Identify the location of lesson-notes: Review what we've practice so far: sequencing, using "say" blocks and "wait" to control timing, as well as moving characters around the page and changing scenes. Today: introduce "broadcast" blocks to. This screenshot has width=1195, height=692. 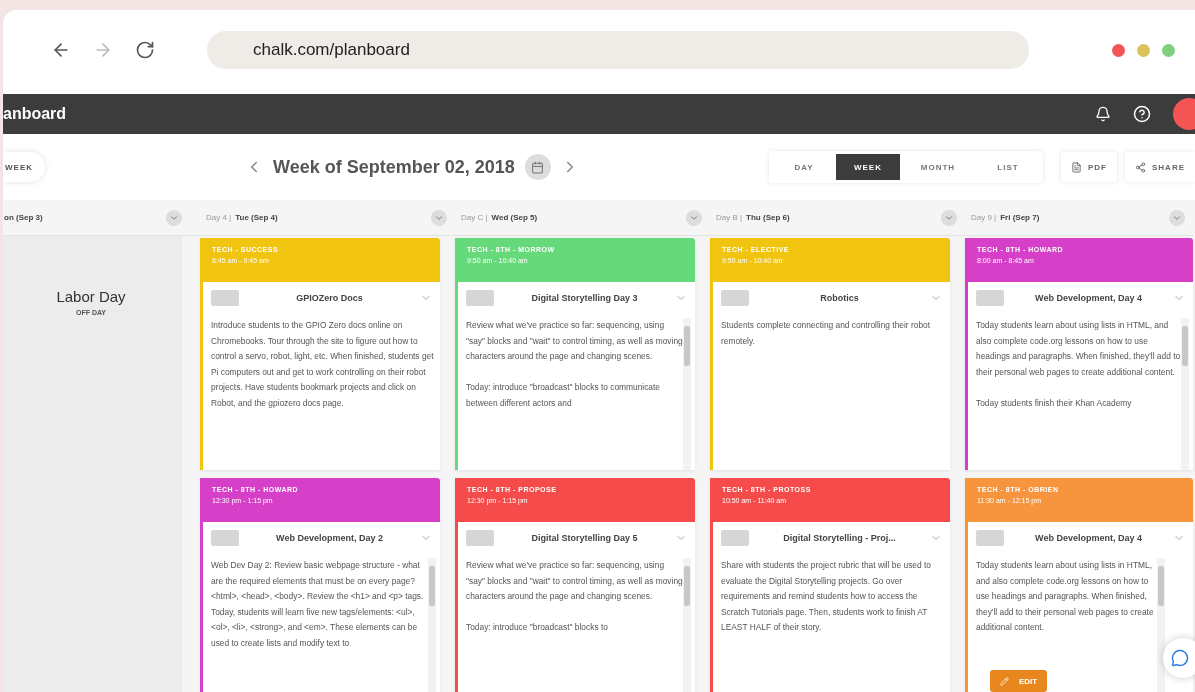
(574, 597).